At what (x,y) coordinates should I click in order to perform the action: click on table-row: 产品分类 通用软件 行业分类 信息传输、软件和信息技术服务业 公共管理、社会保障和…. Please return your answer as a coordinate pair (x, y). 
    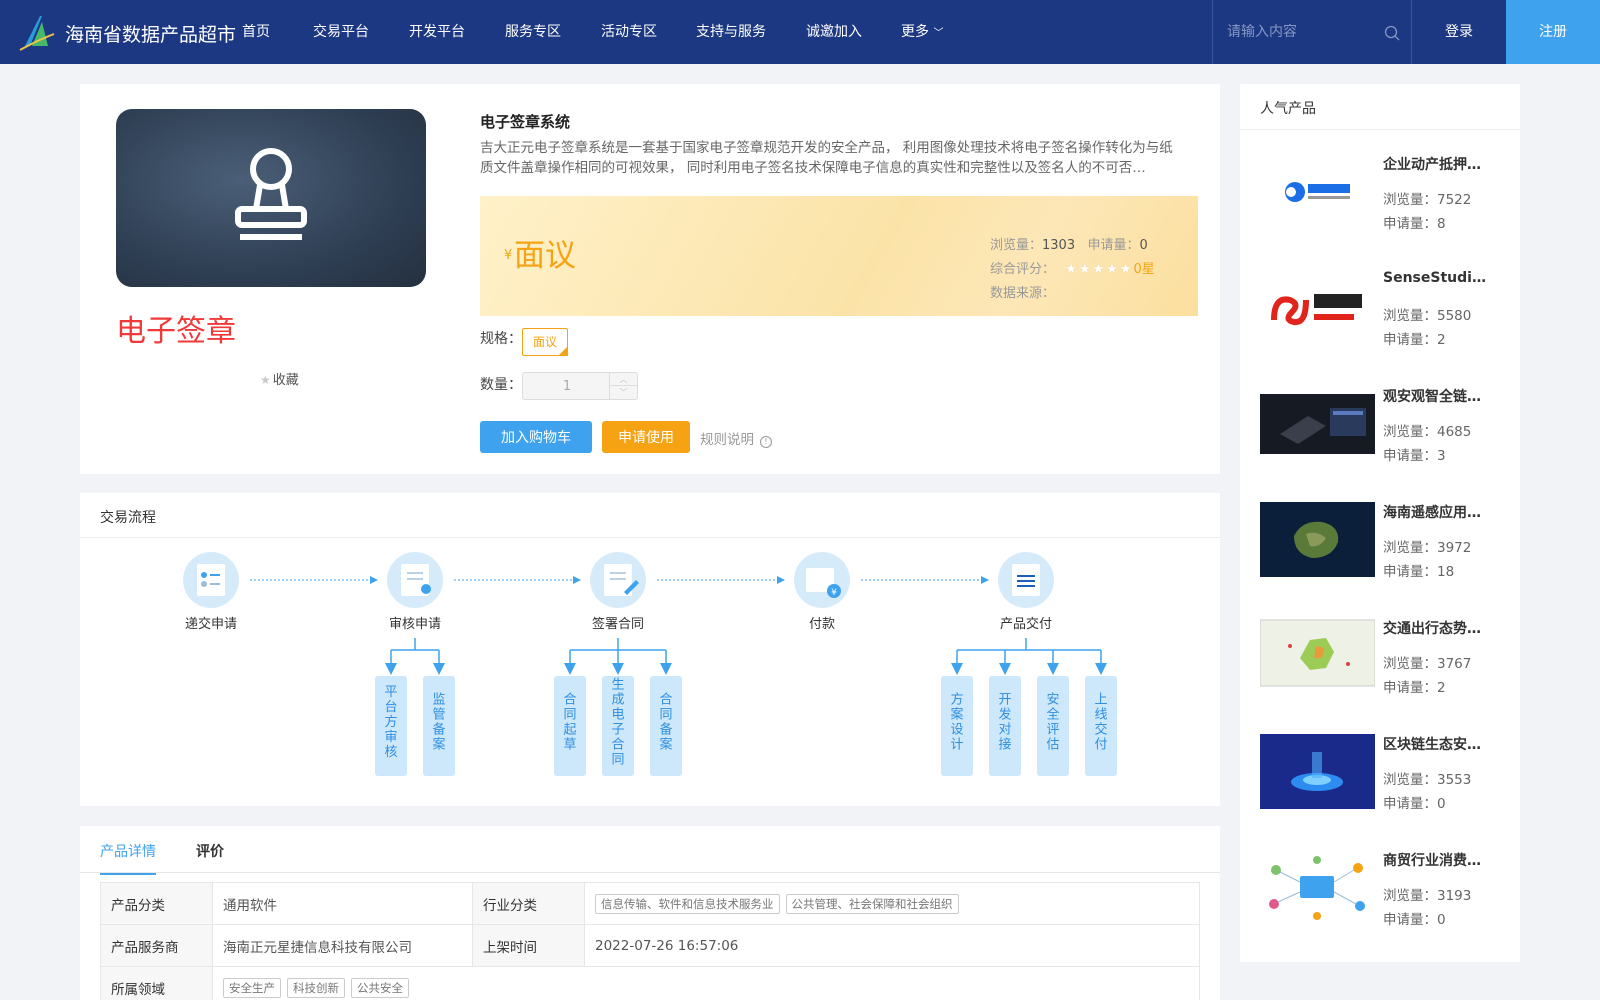
    Looking at the image, I should click on (650, 903).